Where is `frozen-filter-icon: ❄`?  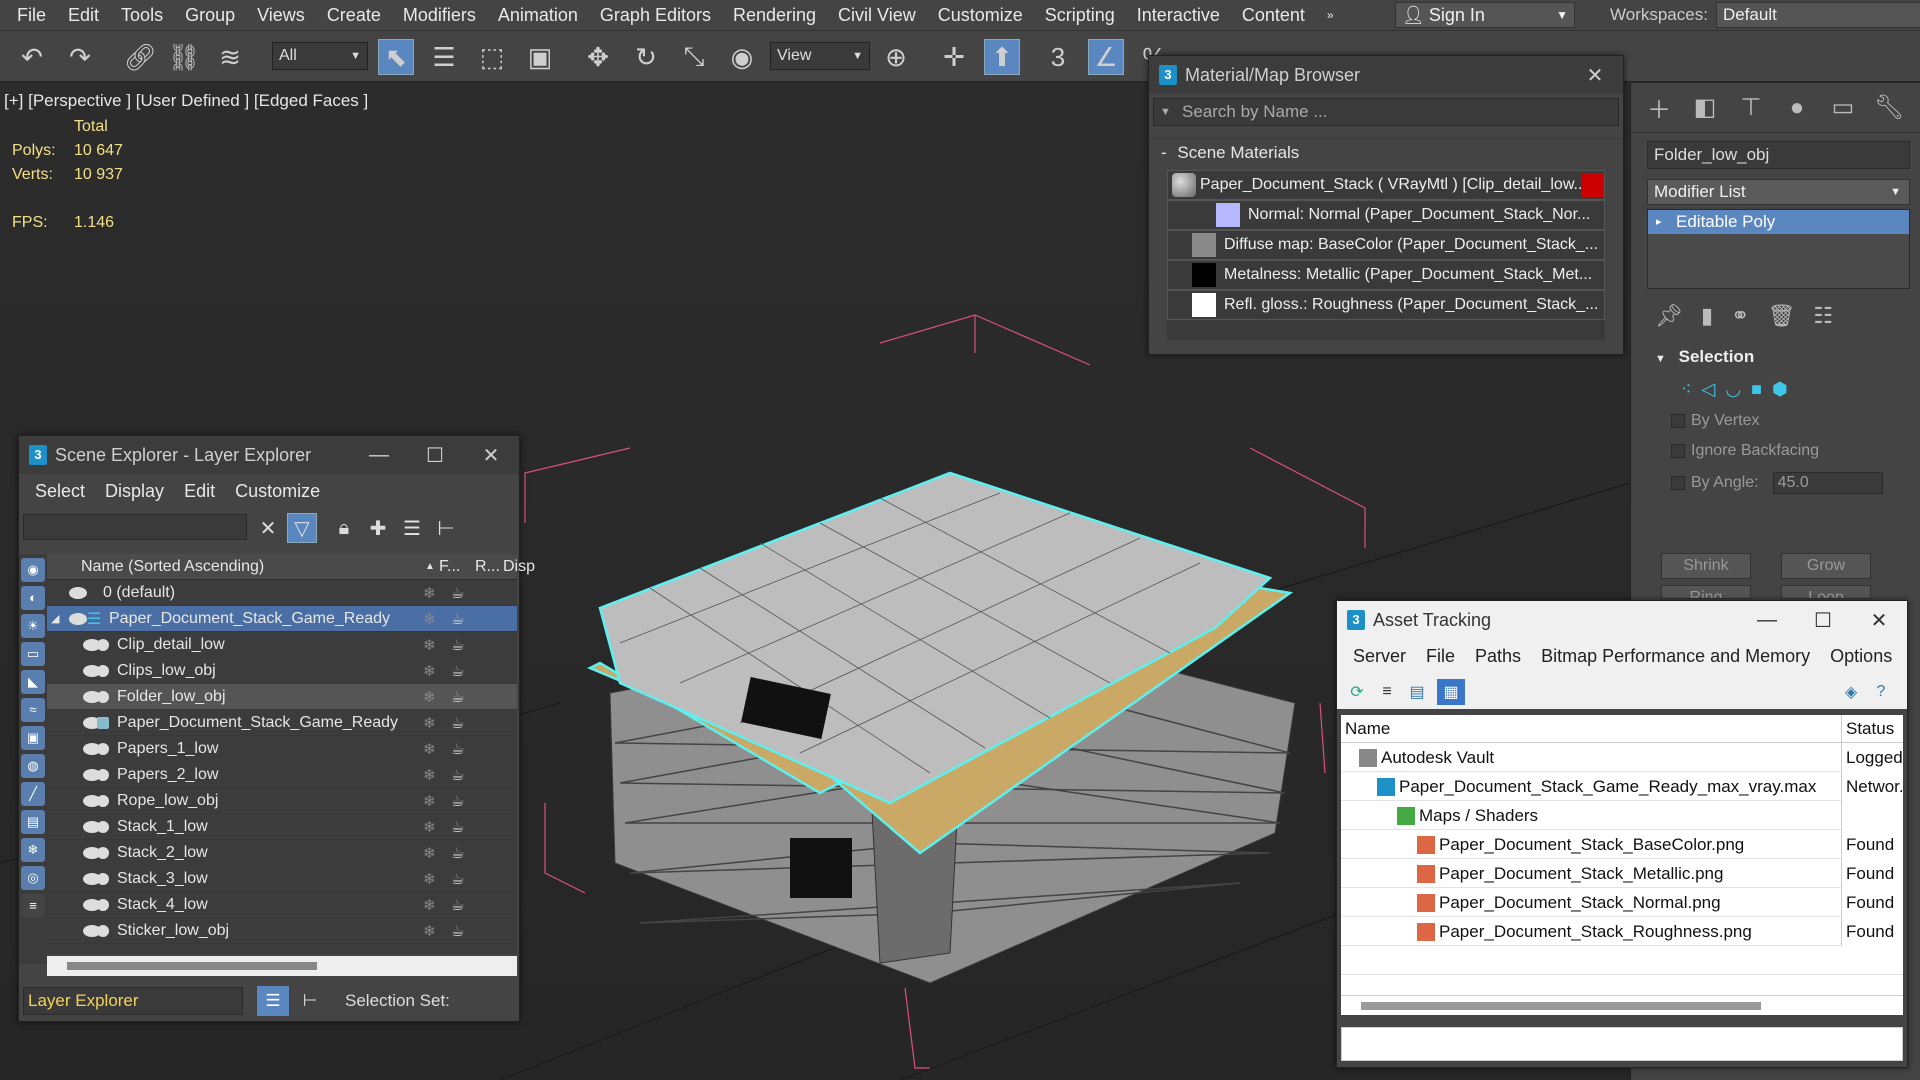
frozen-filter-icon: ❄ is located at coordinates (33, 850).